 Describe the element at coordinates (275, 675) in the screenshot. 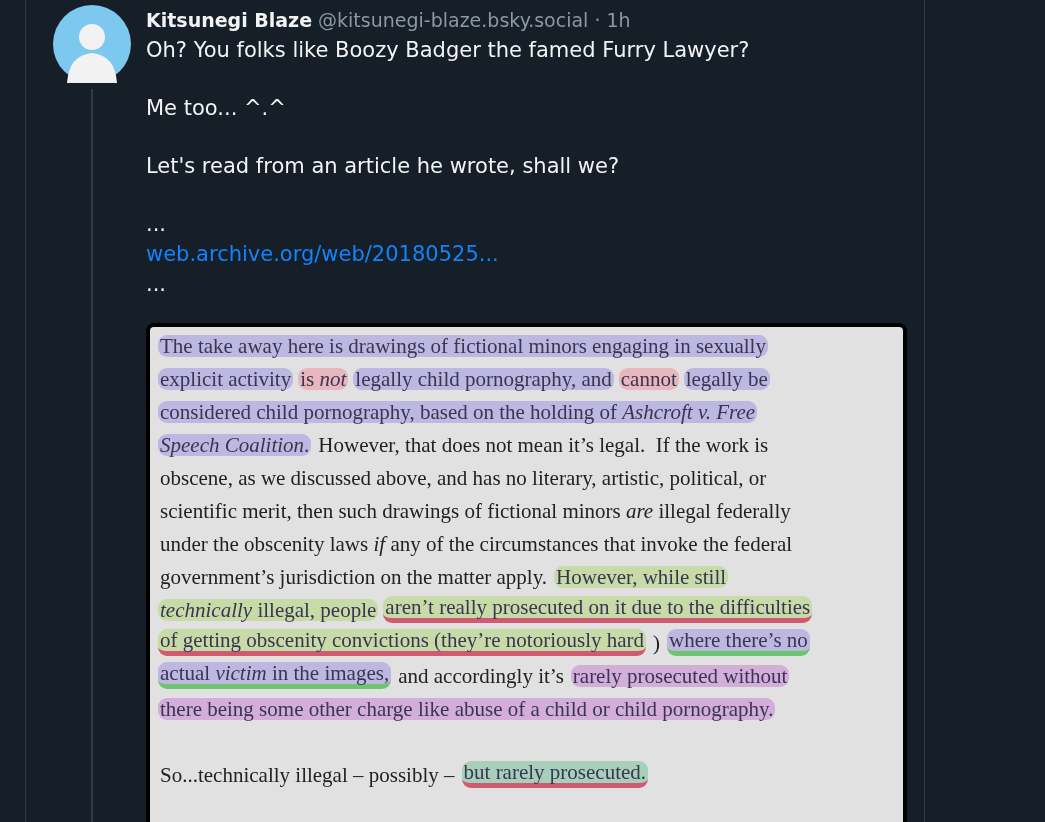

I see `document-text: actual victim in the images,` at that location.